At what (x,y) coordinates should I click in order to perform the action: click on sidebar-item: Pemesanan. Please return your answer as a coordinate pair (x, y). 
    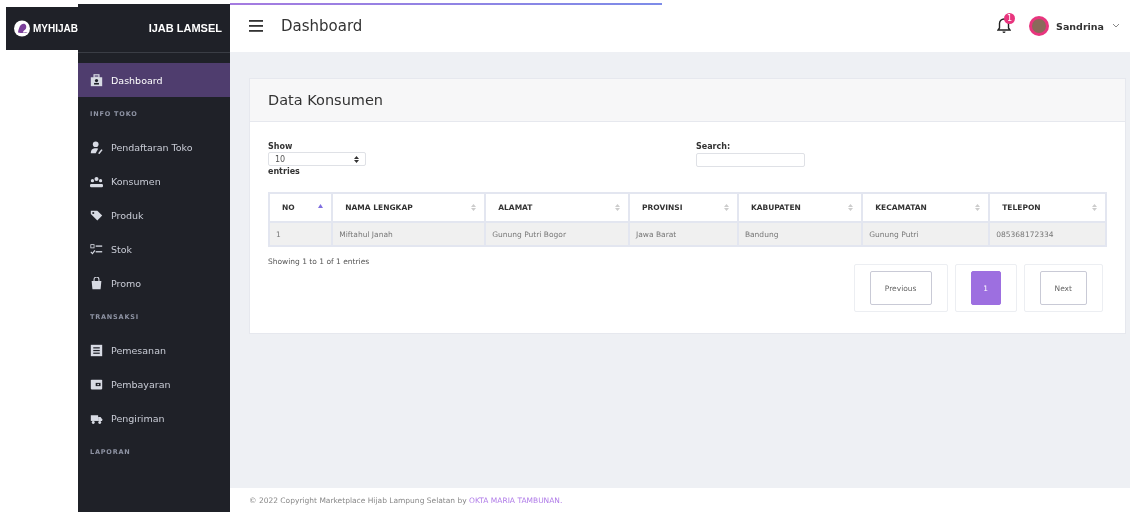
    Looking at the image, I should click on (154, 350).